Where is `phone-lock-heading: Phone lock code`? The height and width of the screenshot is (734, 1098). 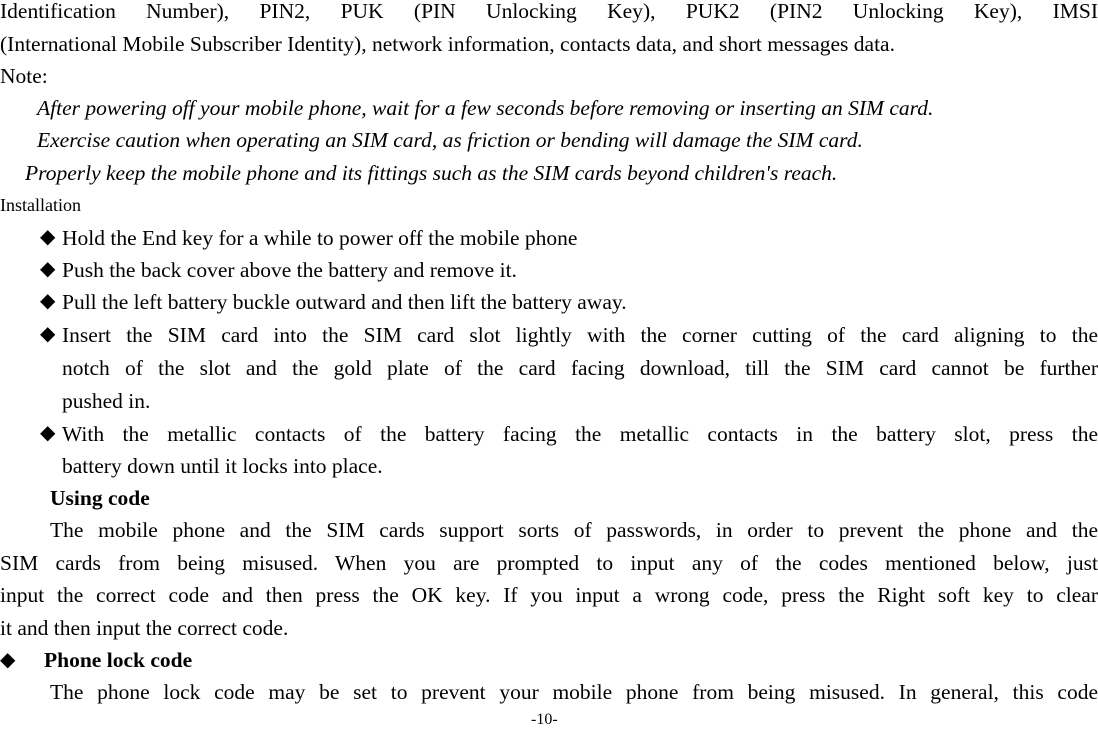
phone-lock-heading: Phone lock code is located at coordinates (118, 660).